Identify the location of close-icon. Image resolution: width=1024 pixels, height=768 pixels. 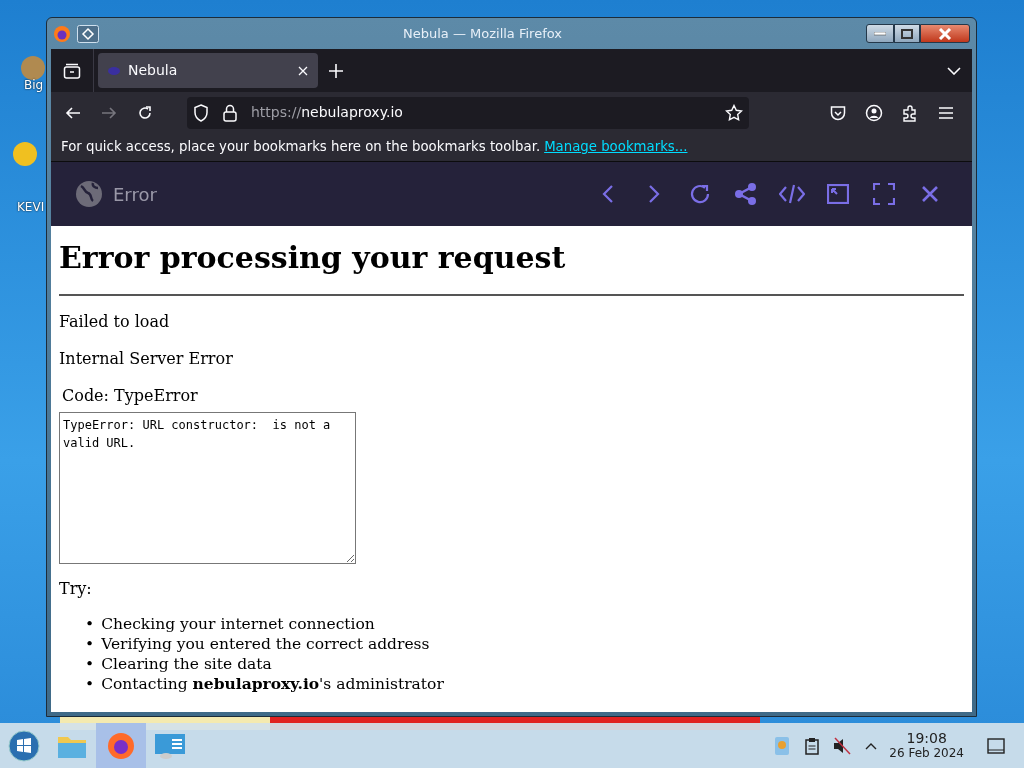
(945, 33).